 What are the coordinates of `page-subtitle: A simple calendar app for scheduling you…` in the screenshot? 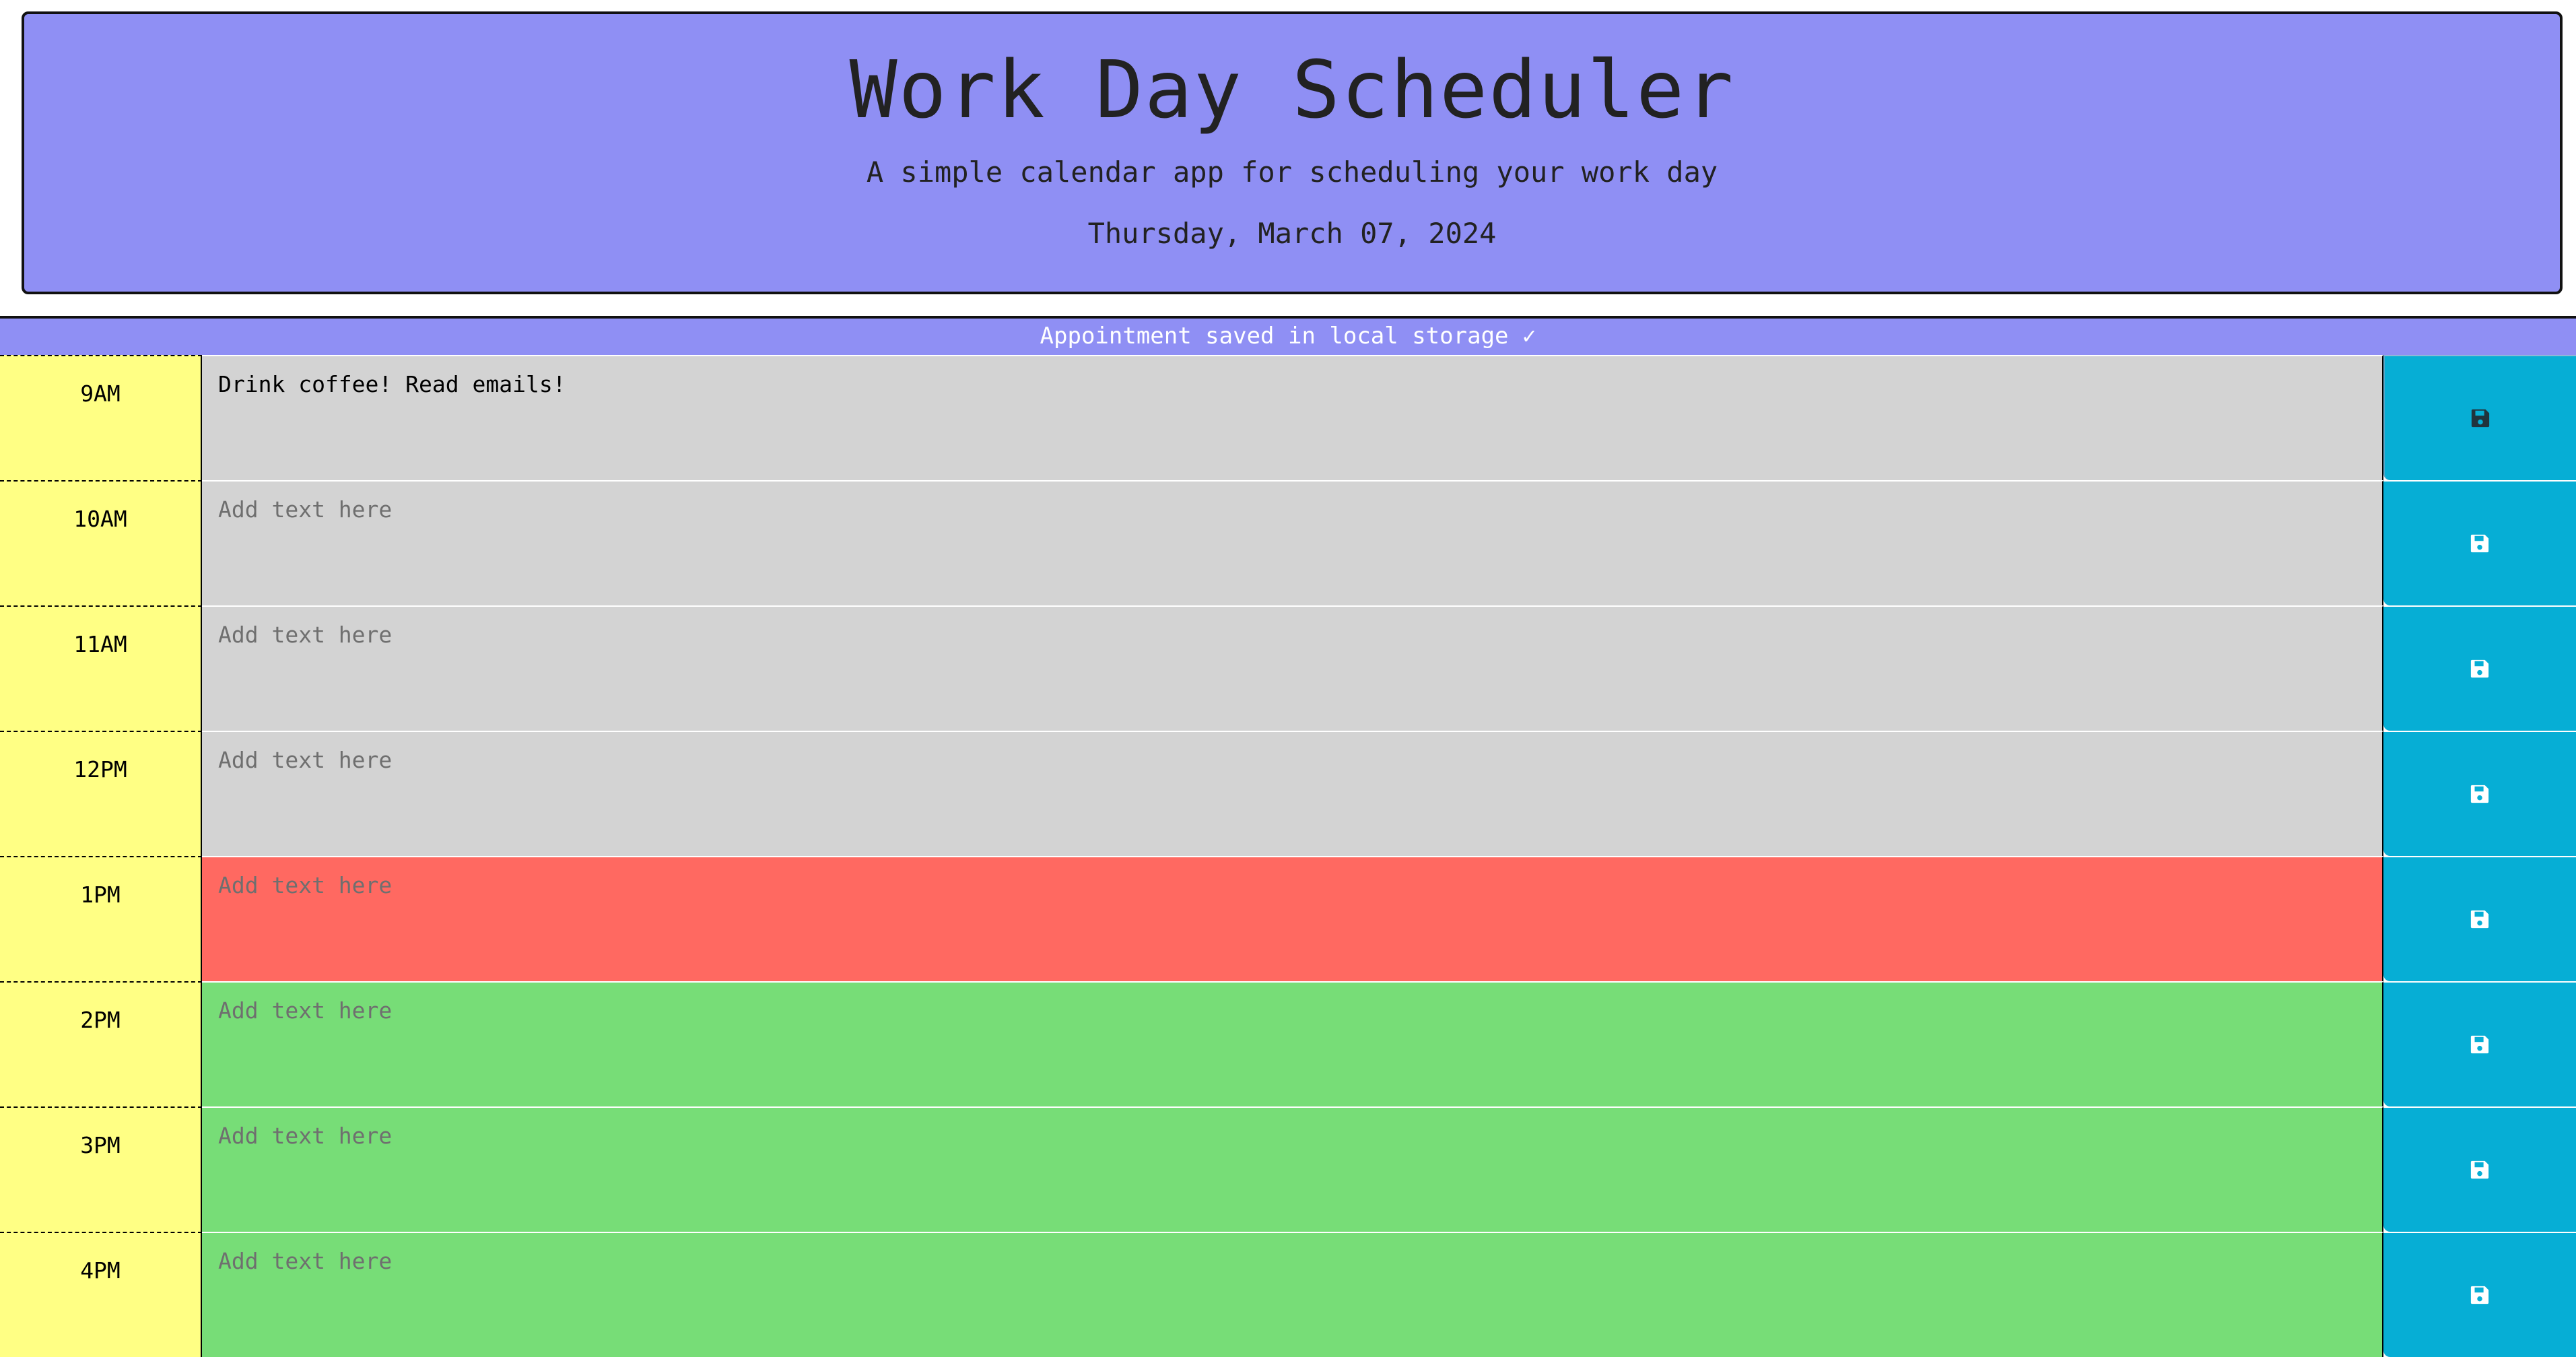 It's located at (1292, 172).